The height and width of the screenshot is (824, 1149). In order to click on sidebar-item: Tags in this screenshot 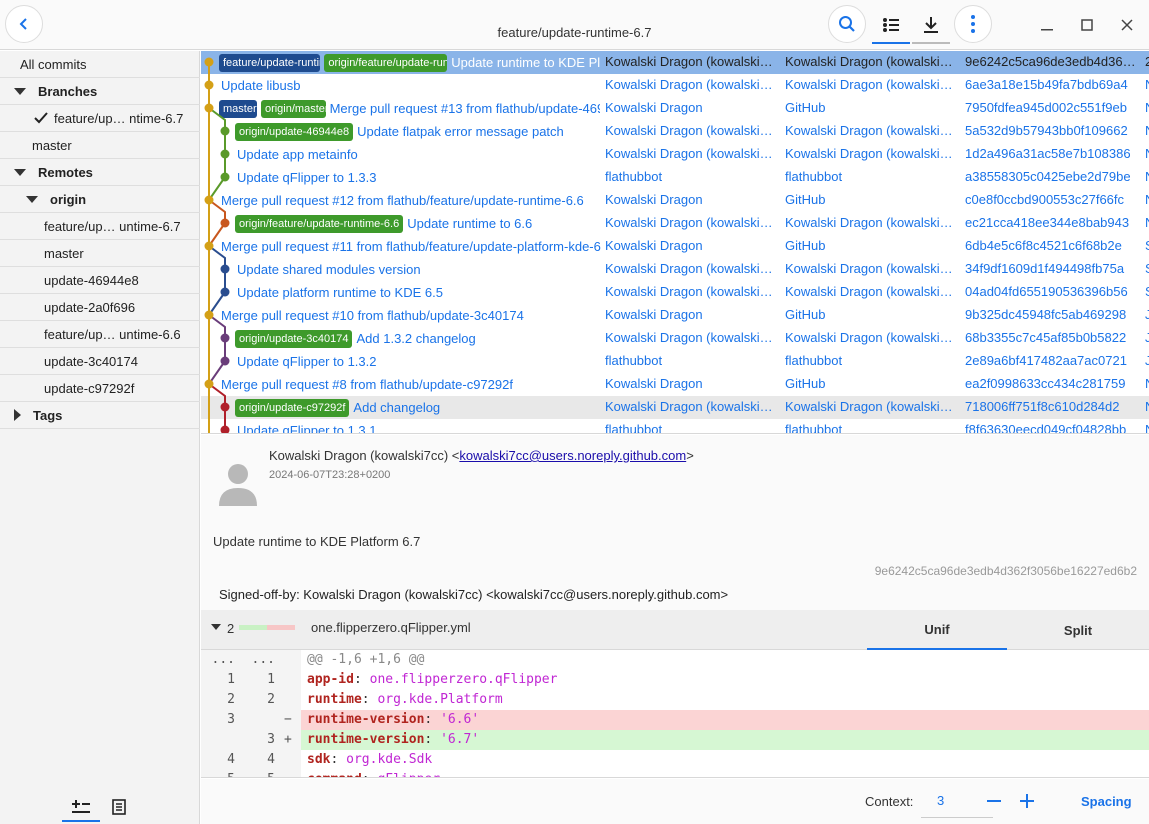, I will do `click(100, 415)`.